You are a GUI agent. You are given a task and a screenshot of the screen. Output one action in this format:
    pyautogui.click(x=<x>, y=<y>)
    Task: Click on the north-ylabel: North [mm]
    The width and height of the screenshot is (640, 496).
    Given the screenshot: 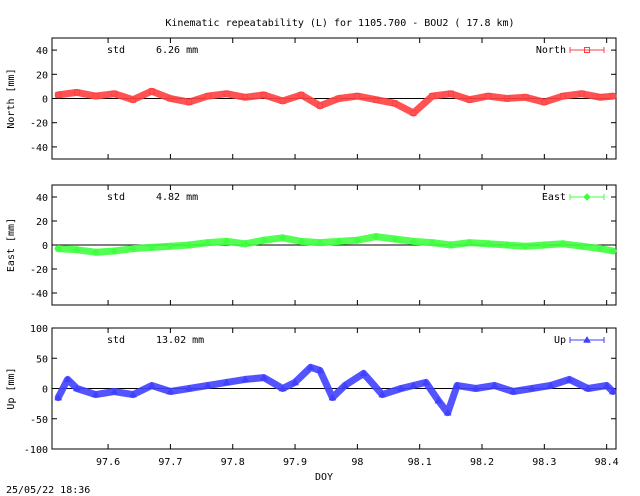 What is the action you would take?
    pyautogui.click(x=11, y=98)
    